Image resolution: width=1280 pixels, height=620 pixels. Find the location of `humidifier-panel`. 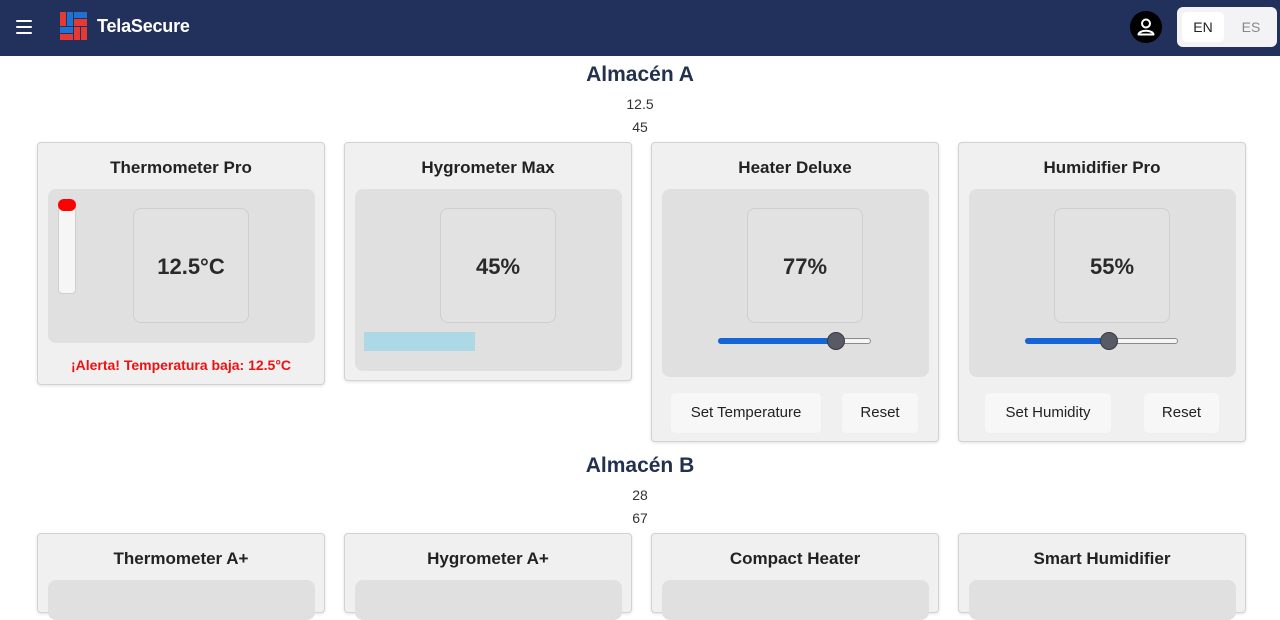

humidifier-panel is located at coordinates (1102, 600).